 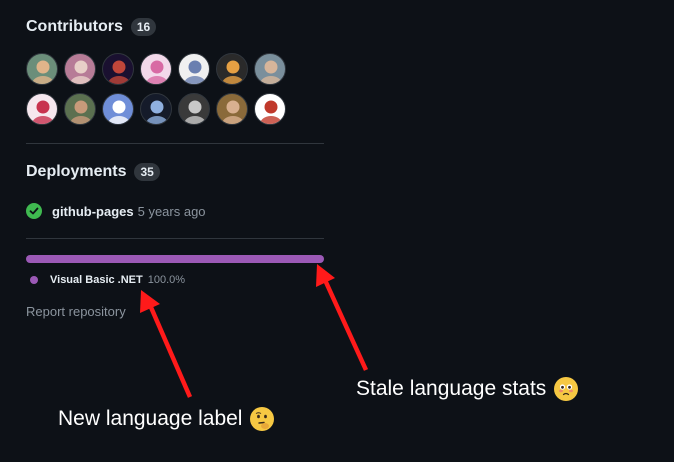 What do you see at coordinates (76, 311) in the screenshot?
I see `report-repository-link: Report repository` at bounding box center [76, 311].